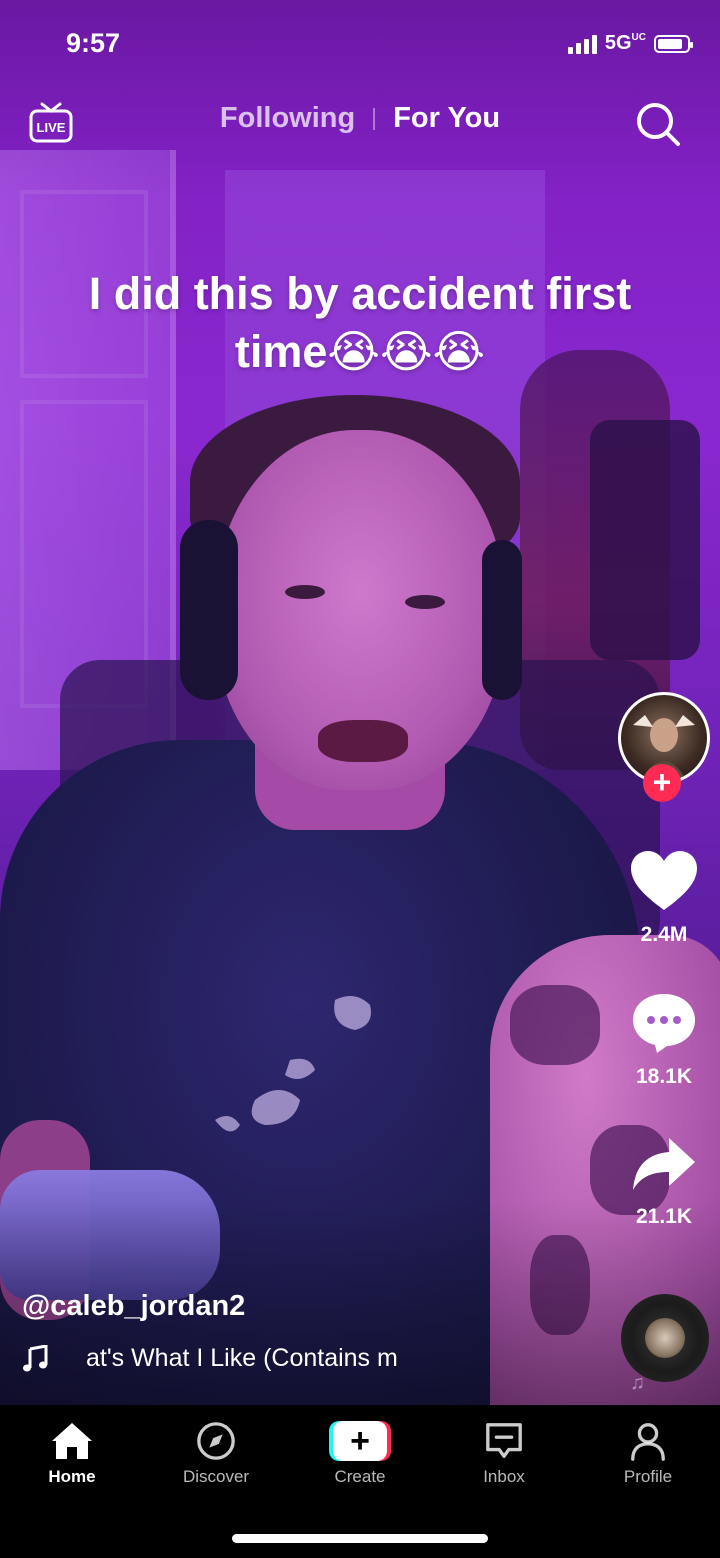 The image size is (720, 1558). I want to click on person-icon, so click(648, 1442).